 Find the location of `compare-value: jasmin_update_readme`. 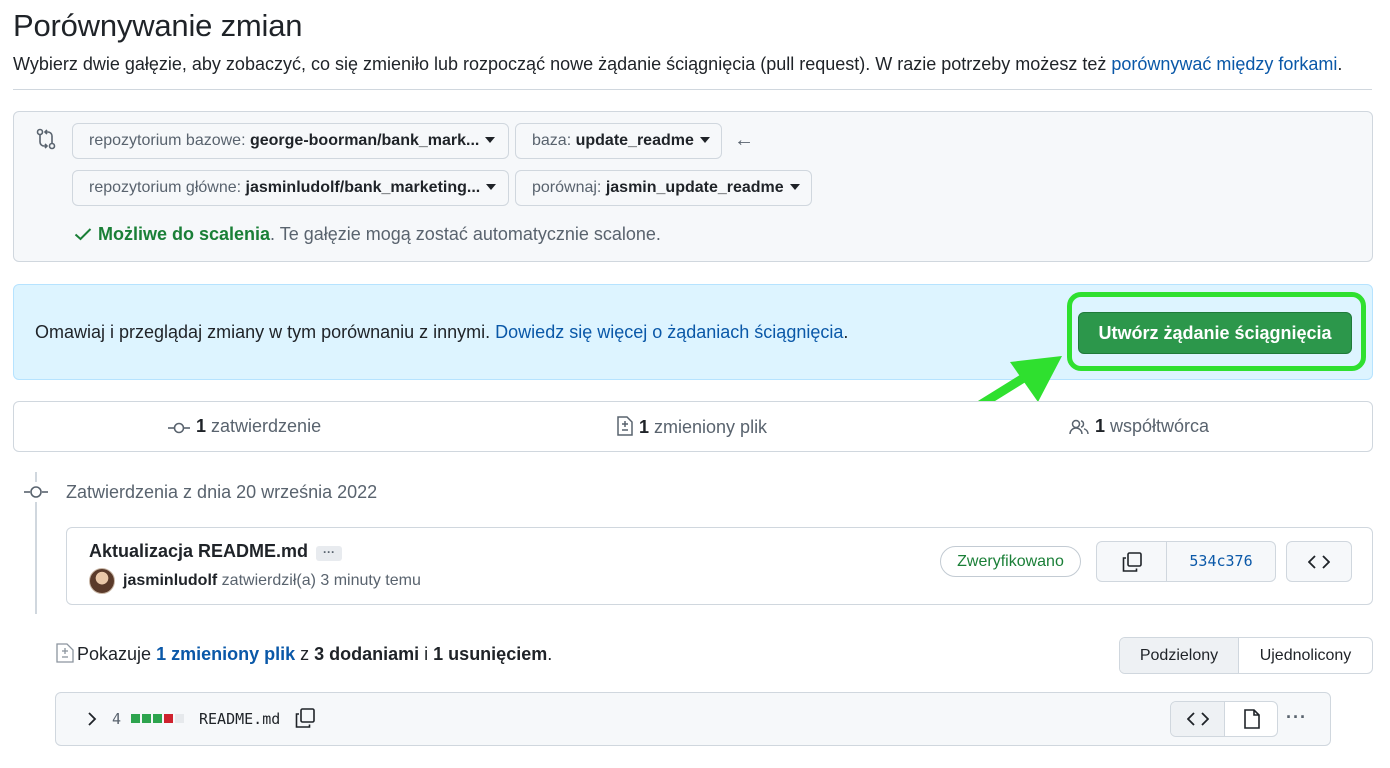

compare-value: jasmin_update_readme is located at coordinates (694, 187).